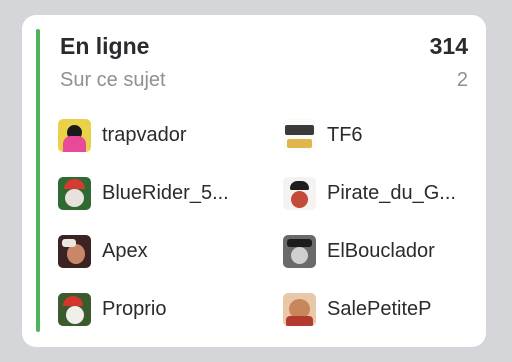  Describe the element at coordinates (264, 46) in the screenshot. I see `panel-header: En ligne 314` at that location.